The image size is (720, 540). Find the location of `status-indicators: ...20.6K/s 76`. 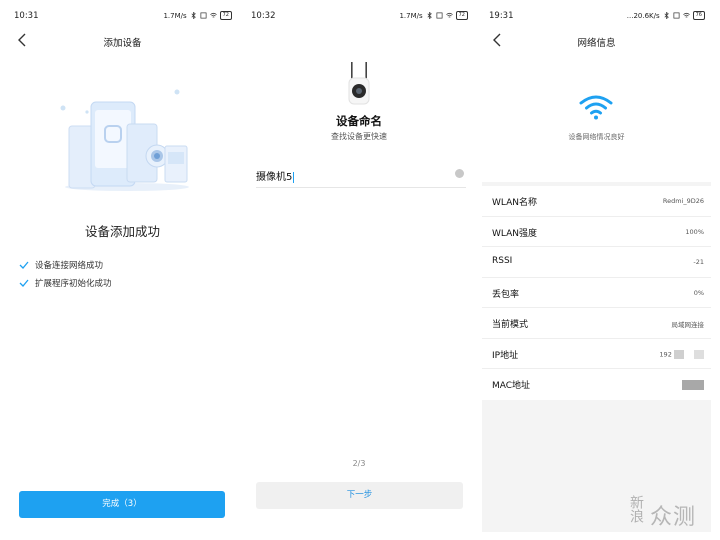

status-indicators: ...20.6K/s 76 is located at coordinates (666, 15).